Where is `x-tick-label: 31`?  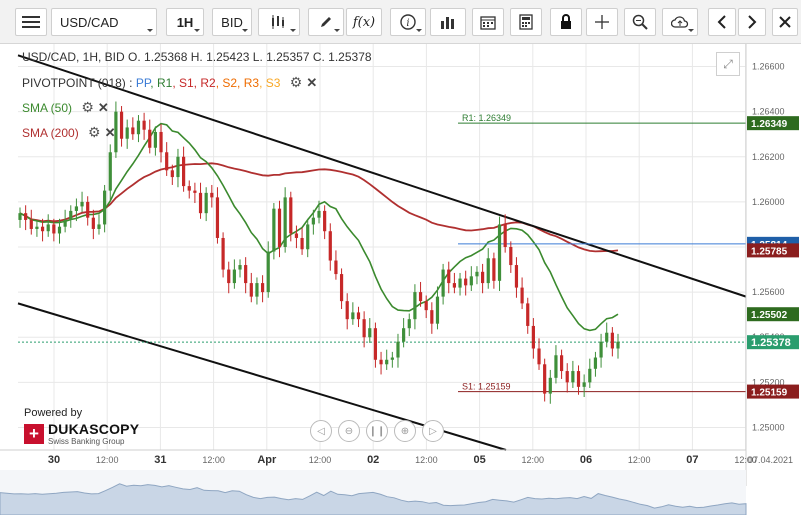 x-tick-label: 31 is located at coordinates (160, 460).